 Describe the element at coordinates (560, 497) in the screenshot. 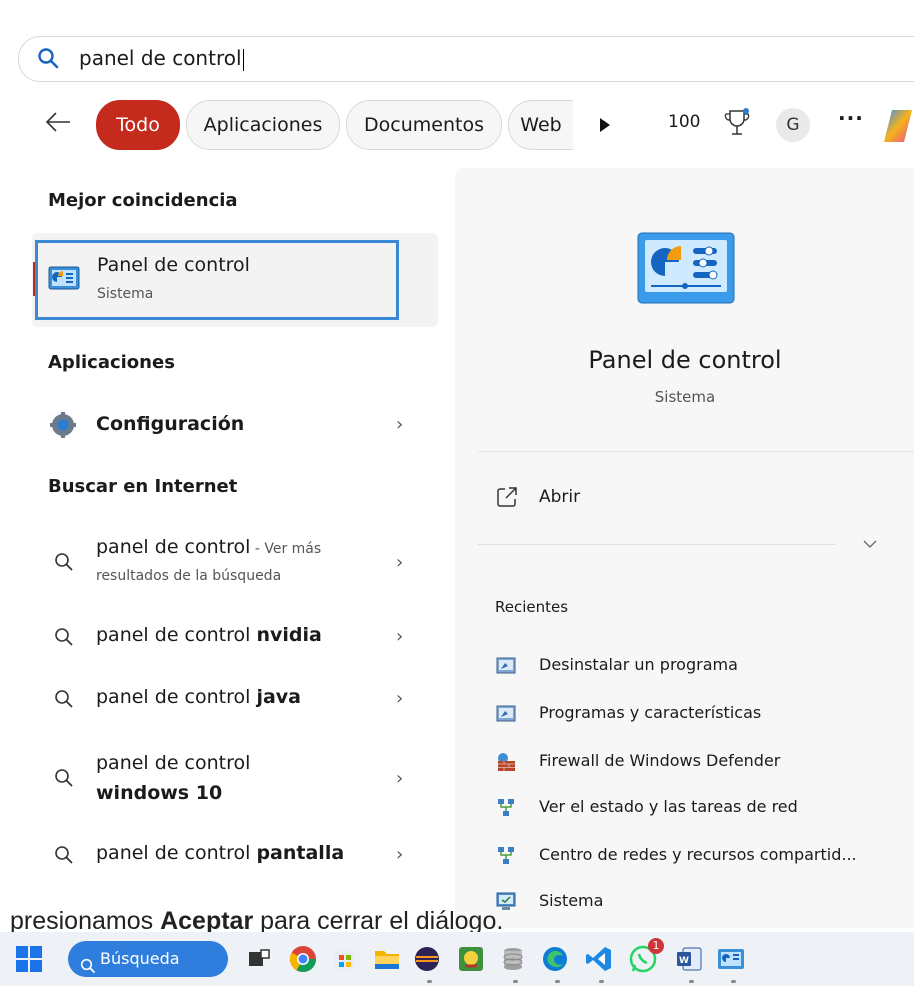

I see `open-label: Abrir` at that location.